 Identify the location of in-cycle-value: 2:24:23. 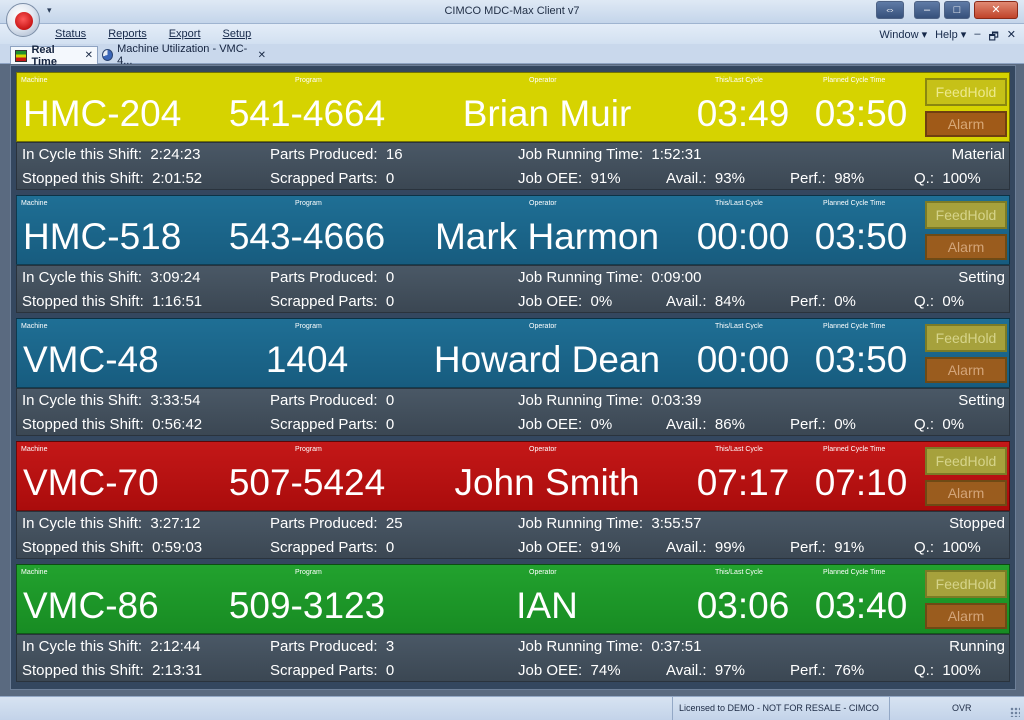
(175, 154).